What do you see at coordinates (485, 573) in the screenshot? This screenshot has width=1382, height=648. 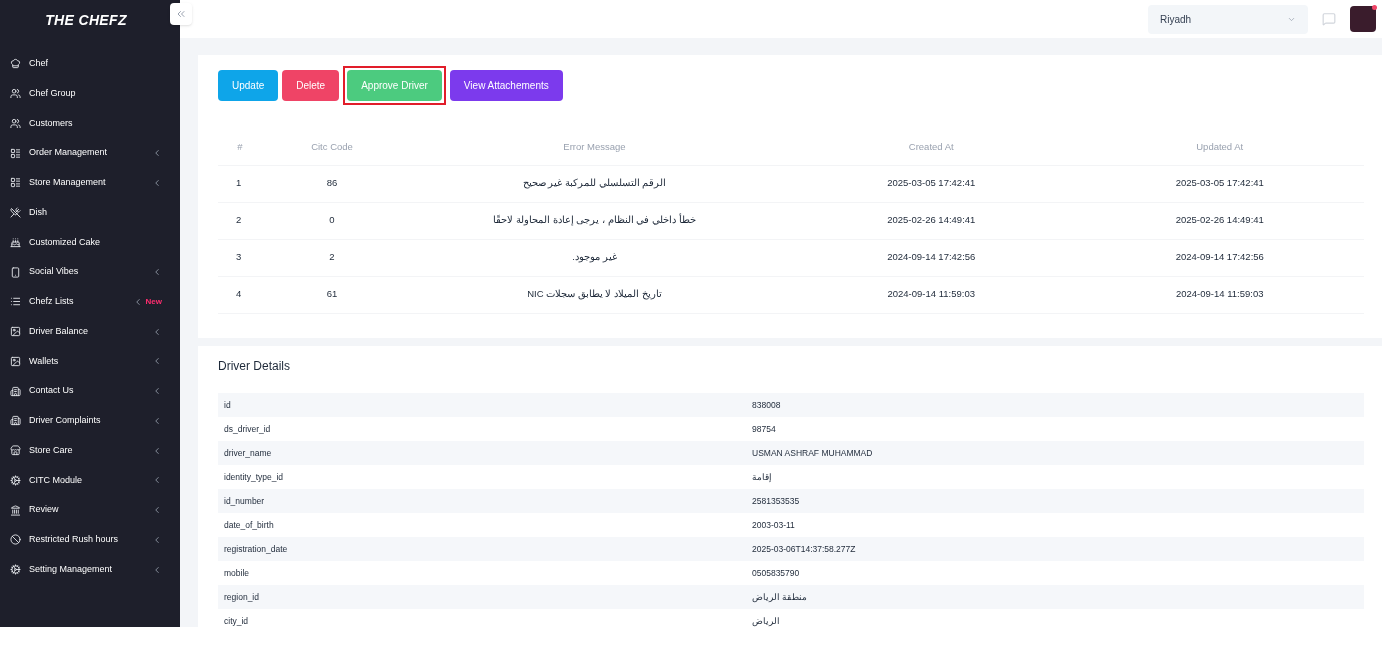 I see `detail-key: mobile` at bounding box center [485, 573].